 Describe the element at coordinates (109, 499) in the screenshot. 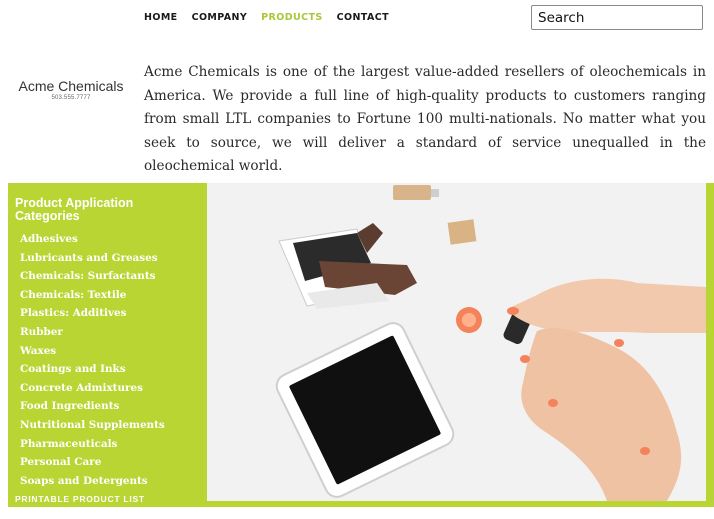

I see `printable-product-list-link: PRINTABLE PRODUCT LIST` at that location.